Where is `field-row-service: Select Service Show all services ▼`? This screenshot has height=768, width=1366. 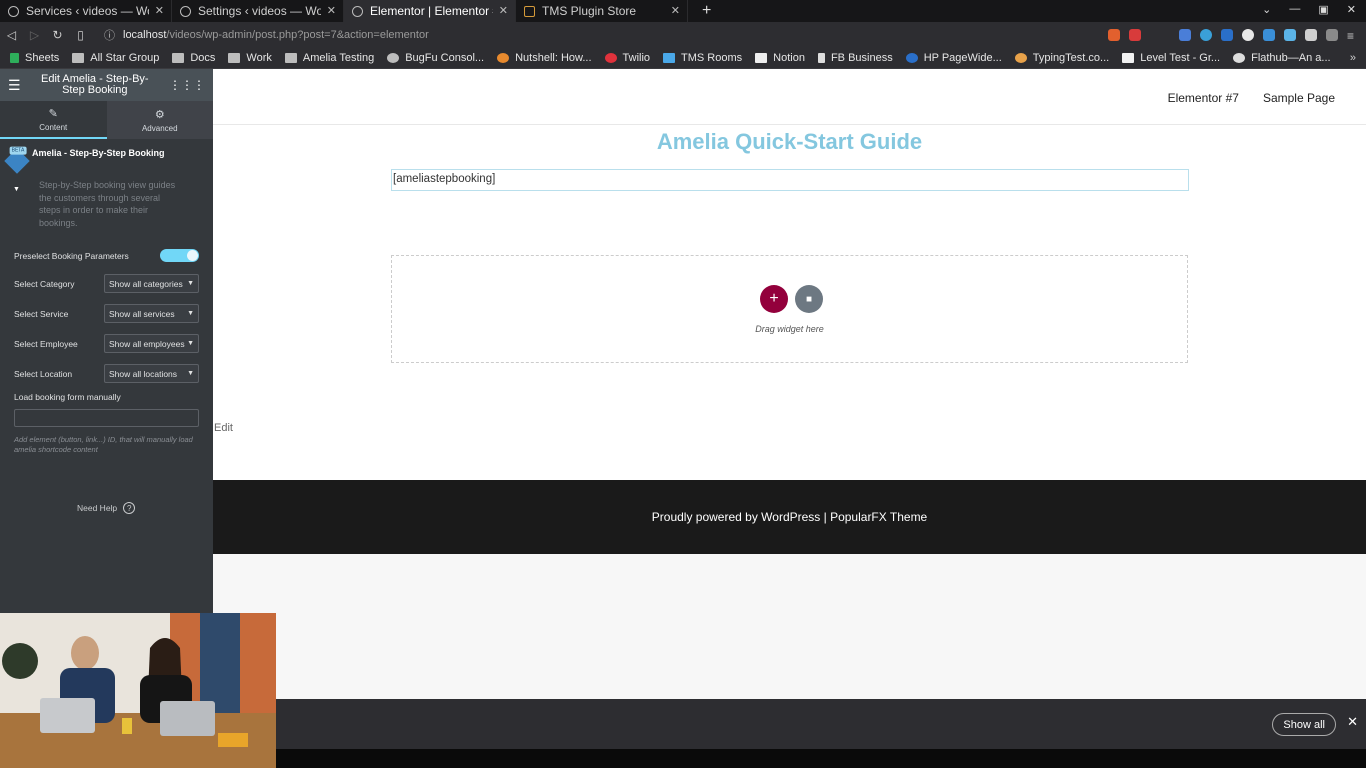 field-row-service: Select Service Show all services ▼ is located at coordinates (106, 313).